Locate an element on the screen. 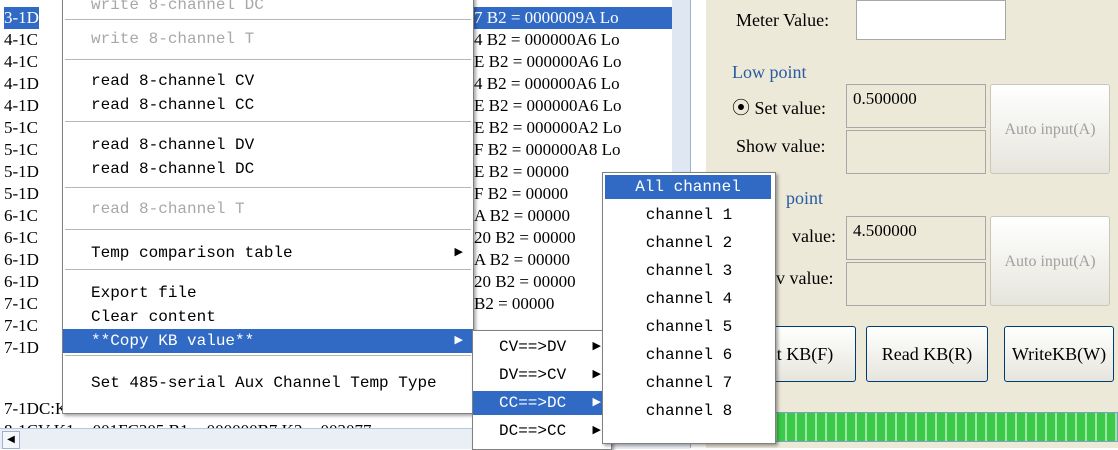 Image resolution: width=1118 pixels, height=450 pixels. copy-submenu-item: DV==>CV ▶ is located at coordinates (542, 375).